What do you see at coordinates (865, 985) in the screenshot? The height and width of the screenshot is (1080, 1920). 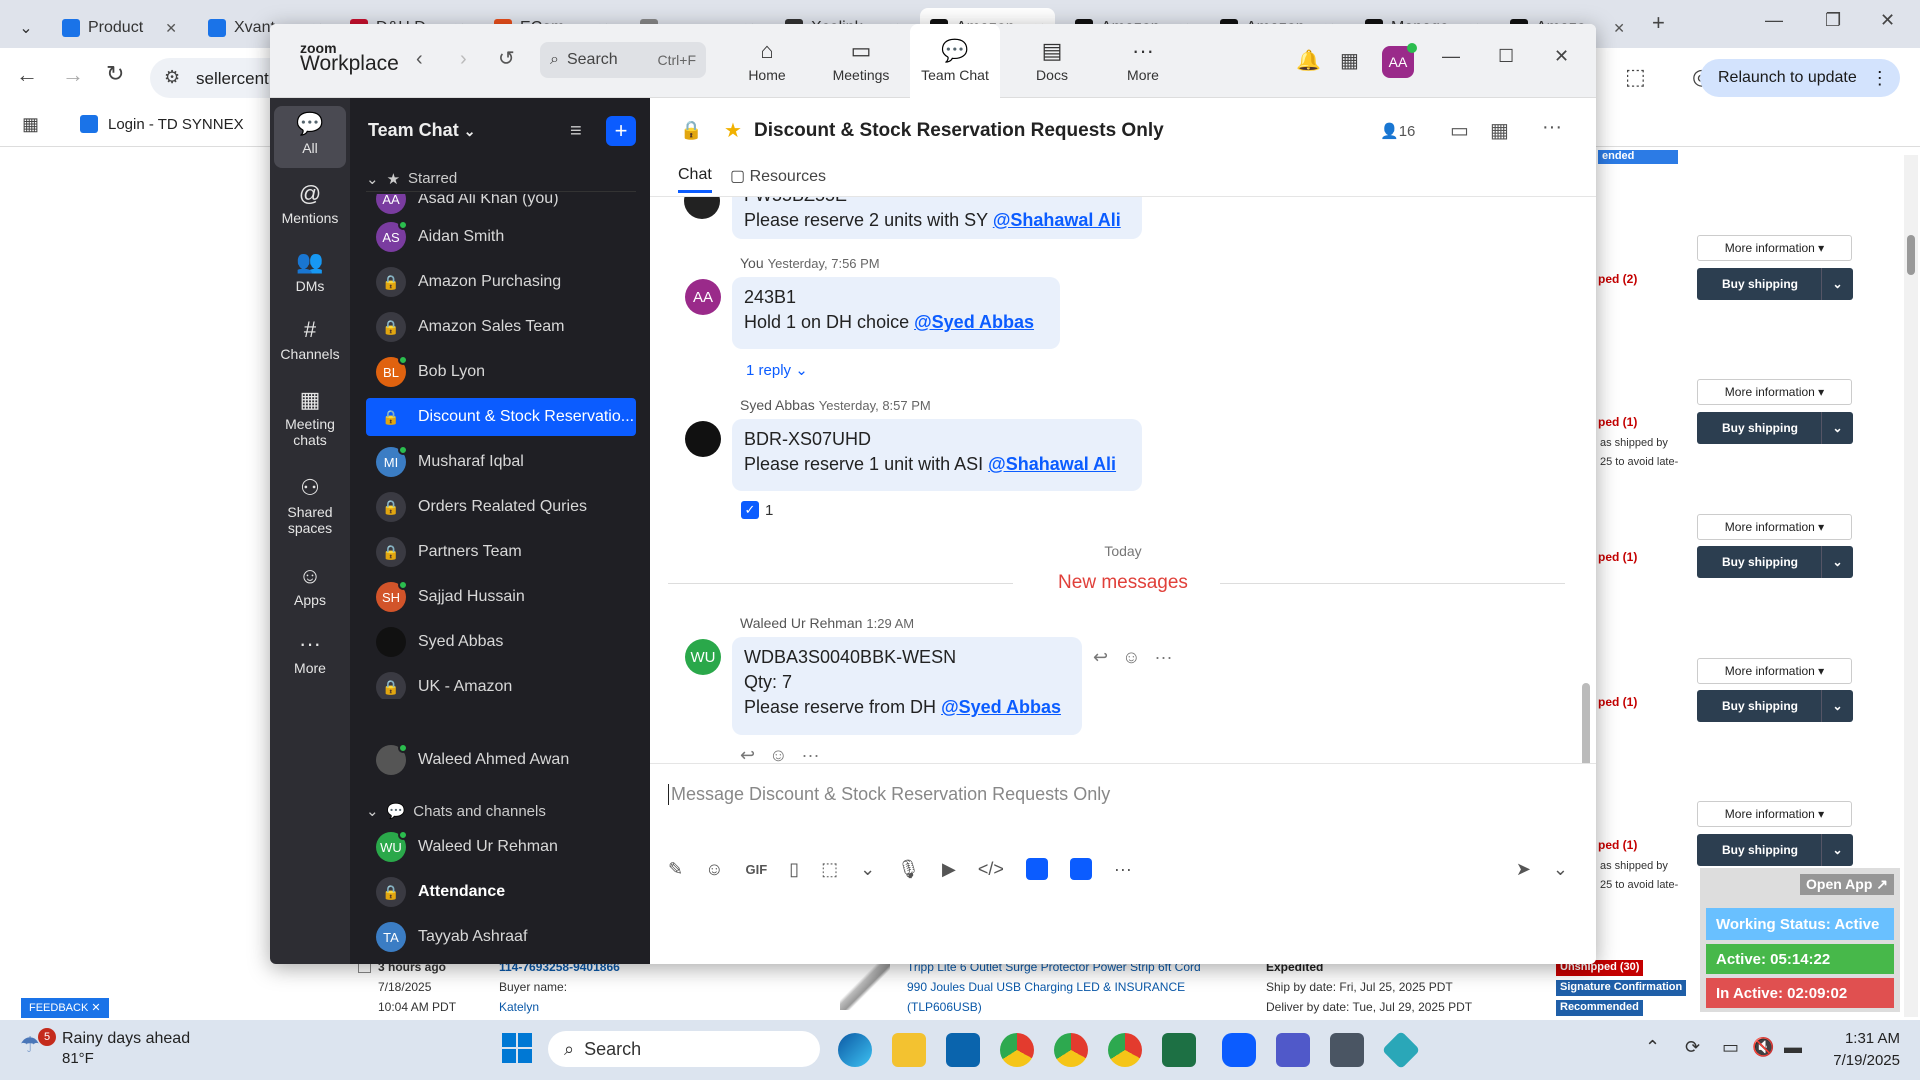 I see `product-image` at bounding box center [865, 985].